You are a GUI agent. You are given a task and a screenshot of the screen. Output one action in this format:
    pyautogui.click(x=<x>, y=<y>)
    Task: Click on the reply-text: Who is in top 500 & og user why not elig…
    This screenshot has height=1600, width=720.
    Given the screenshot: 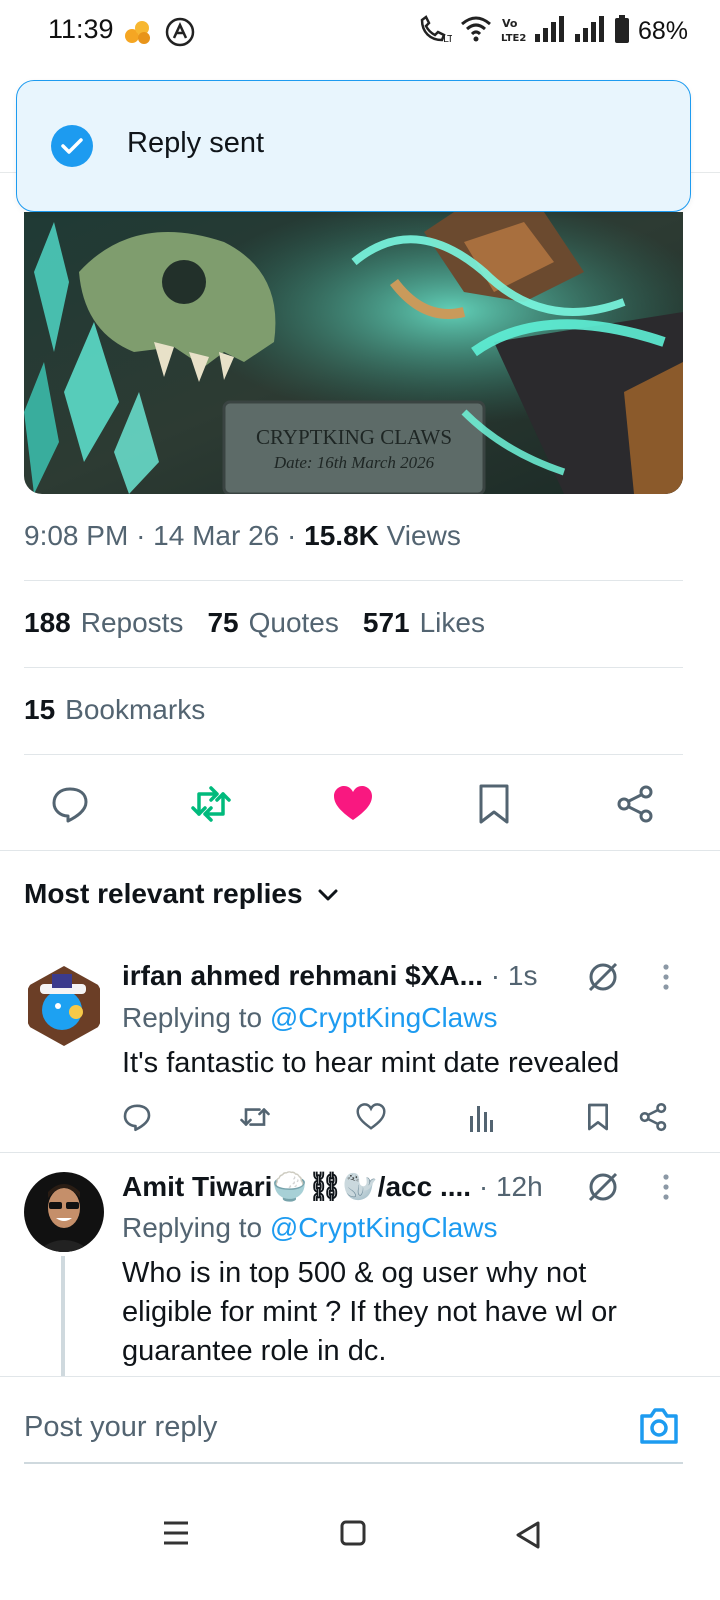 What is the action you would take?
    pyautogui.click(x=369, y=1312)
    